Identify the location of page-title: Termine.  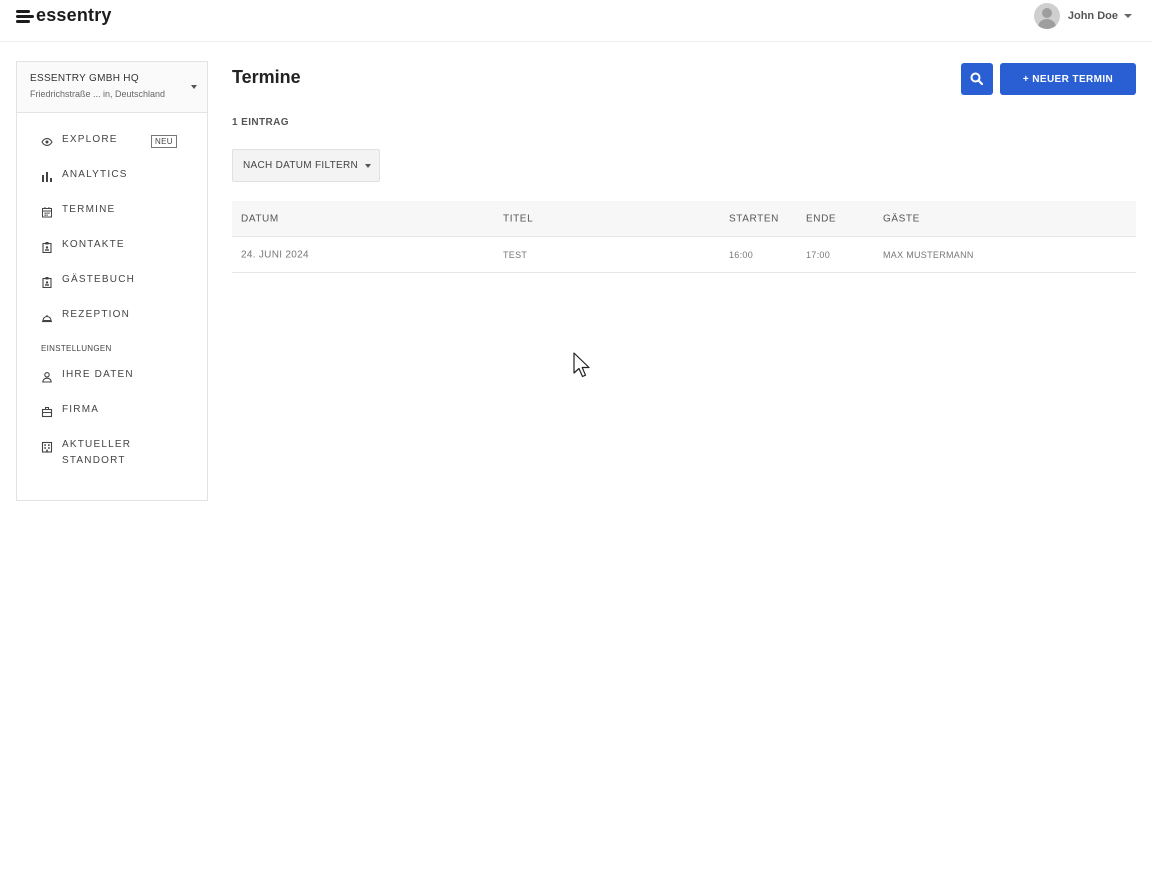
(266, 77).